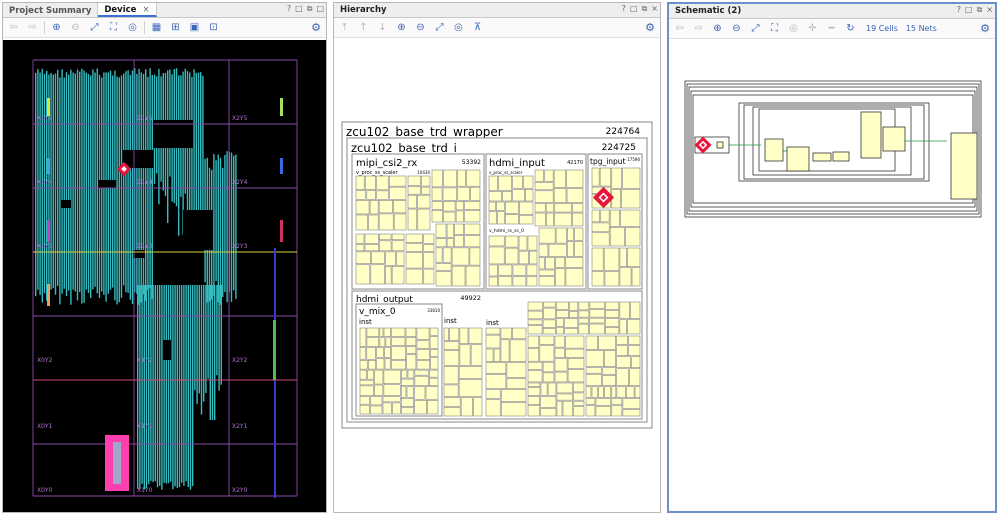  What do you see at coordinates (377, 312) in the screenshot?
I see `hier-sub-label: v_mix_0` at bounding box center [377, 312].